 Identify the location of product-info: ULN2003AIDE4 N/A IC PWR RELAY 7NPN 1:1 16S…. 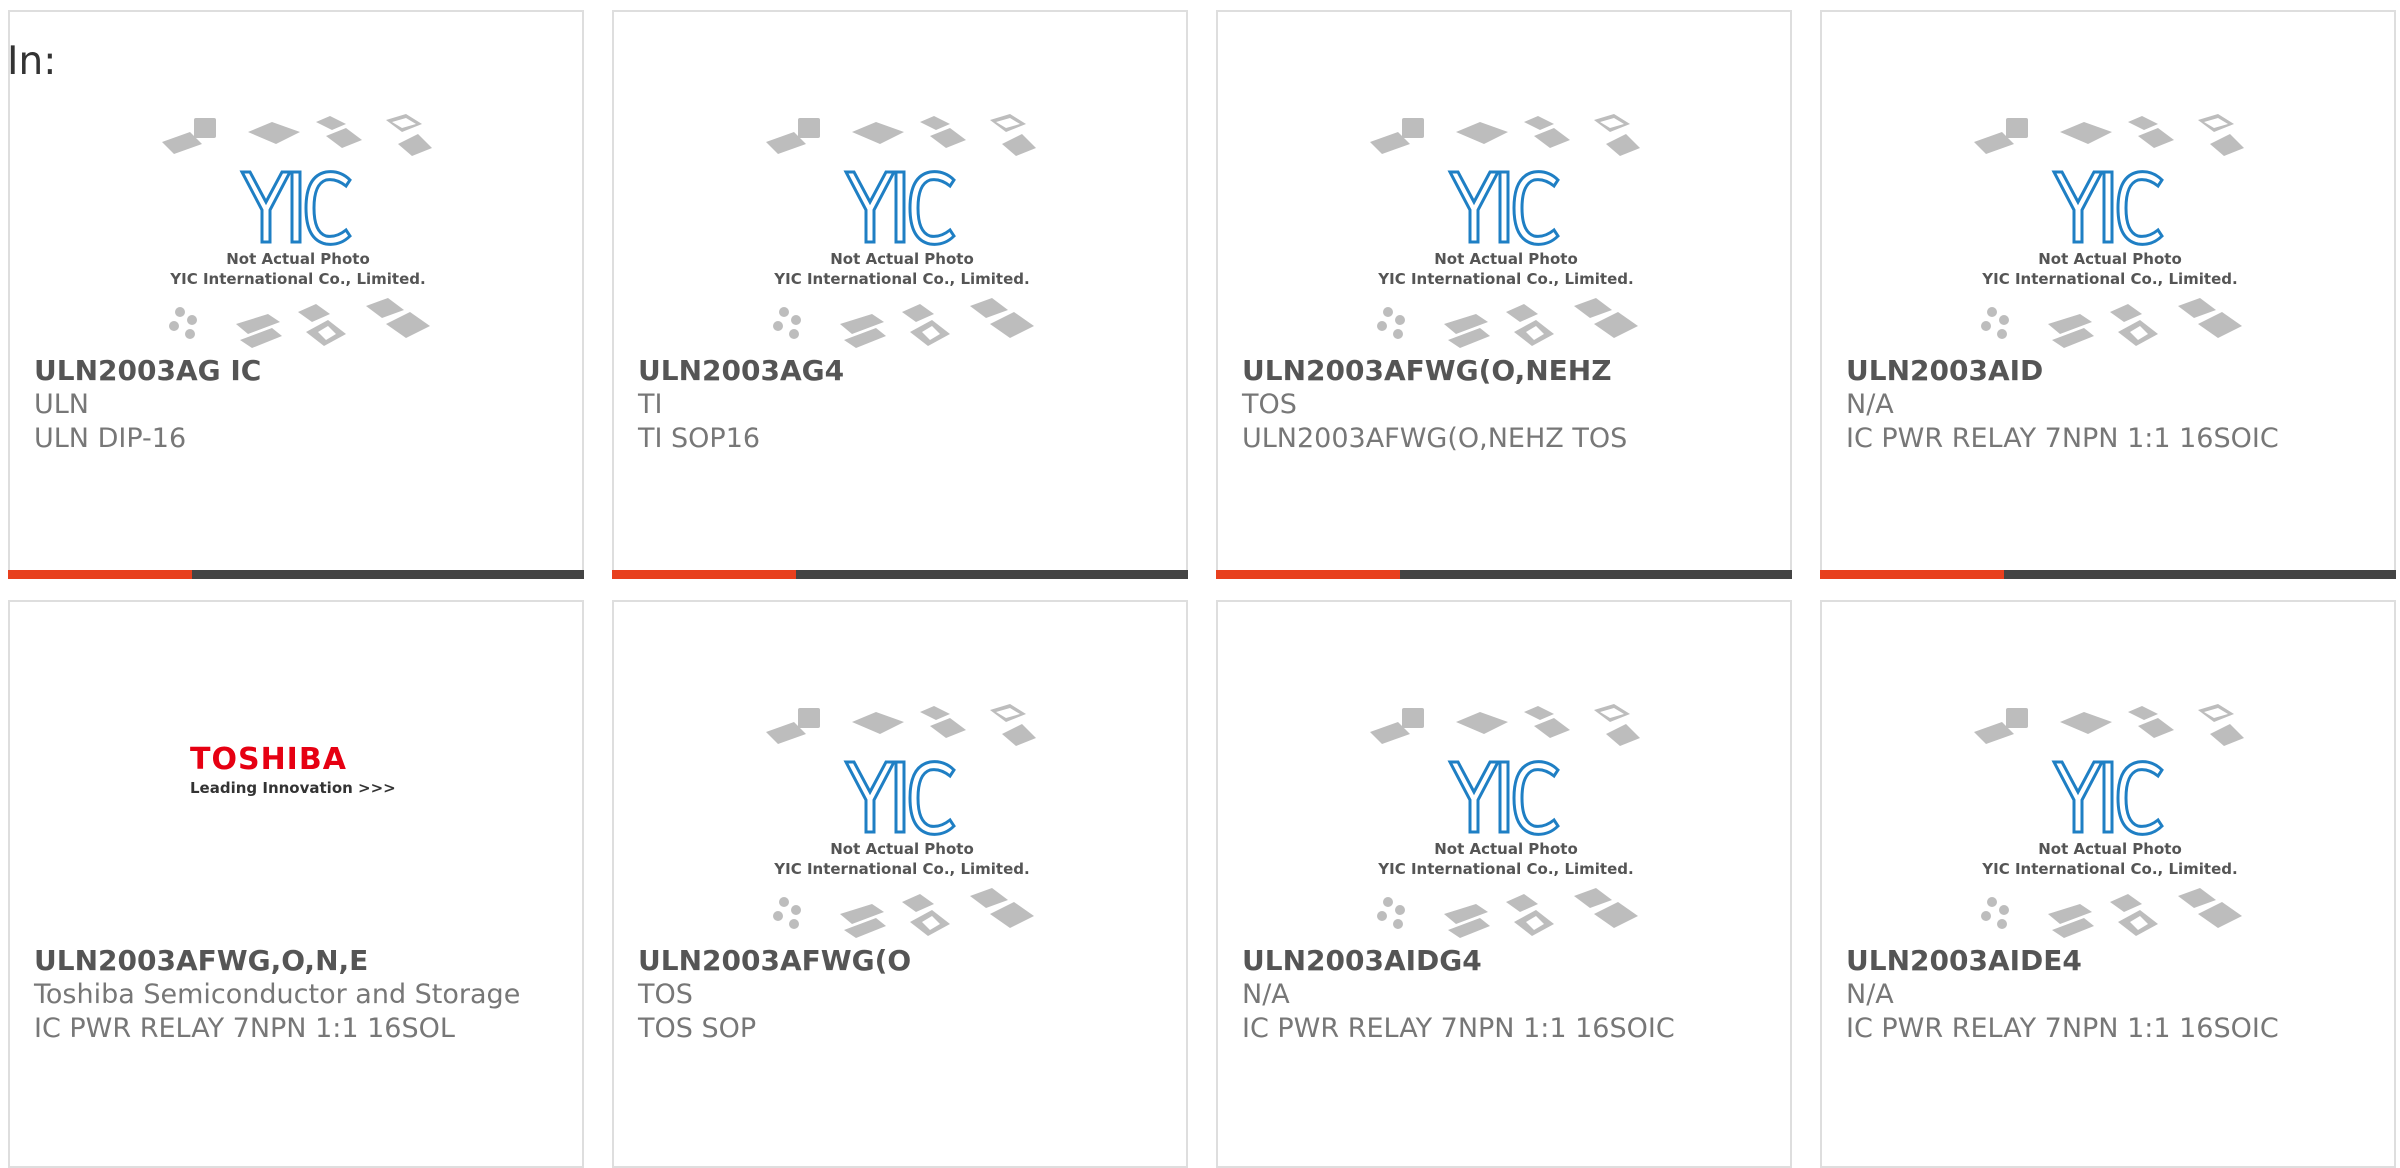
(2110, 995).